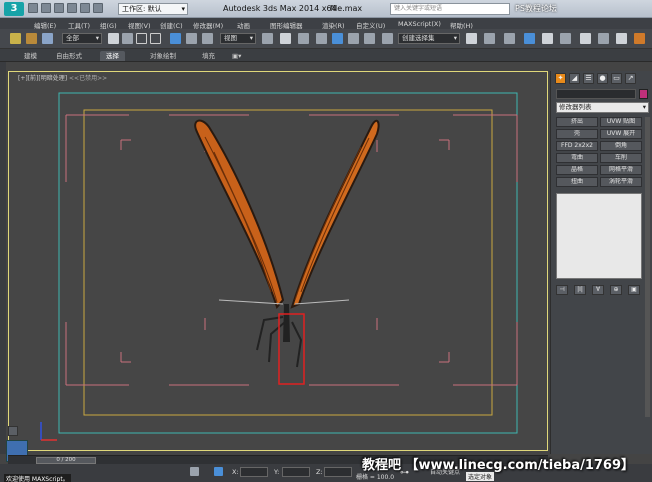  Describe the element at coordinates (621, 122) in the screenshot. I see `uvw-map-button: UVW 贴图` at that location.